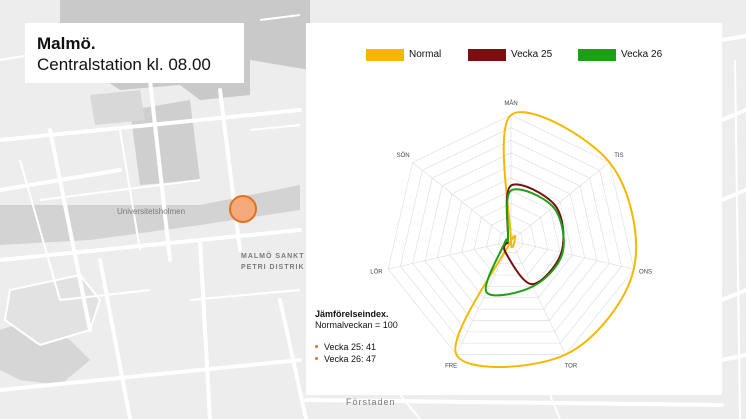  I want to click on index-item-label: Vecka 25: 41, so click(350, 347).